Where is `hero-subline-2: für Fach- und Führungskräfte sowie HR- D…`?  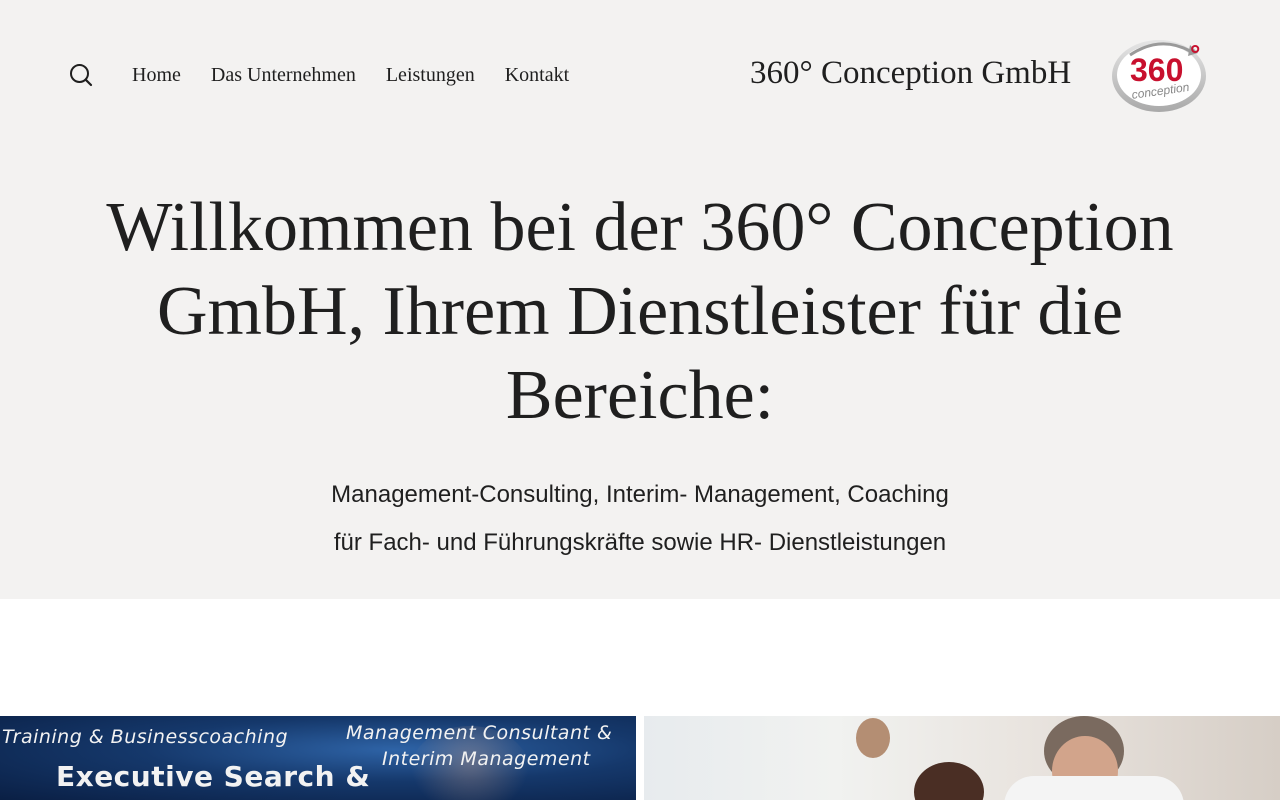 hero-subline-2: für Fach- und Führungskräfte sowie HR- D… is located at coordinates (640, 542).